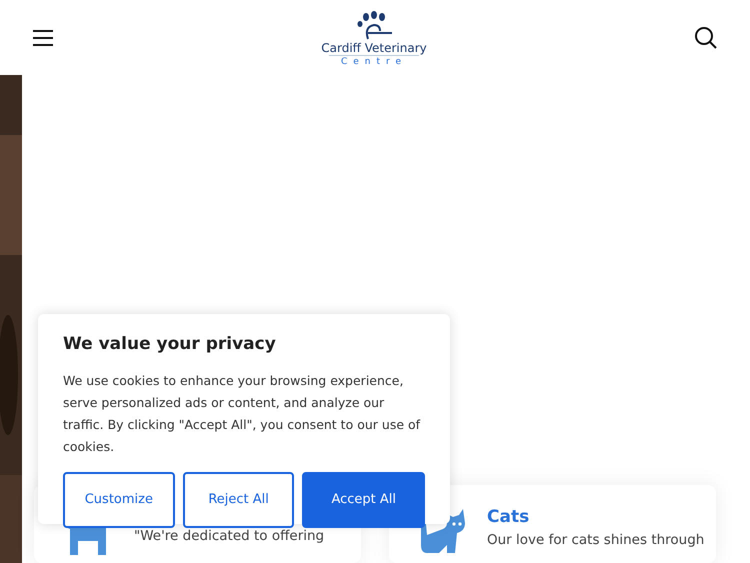  I want to click on menu-icon, so click(43, 37).